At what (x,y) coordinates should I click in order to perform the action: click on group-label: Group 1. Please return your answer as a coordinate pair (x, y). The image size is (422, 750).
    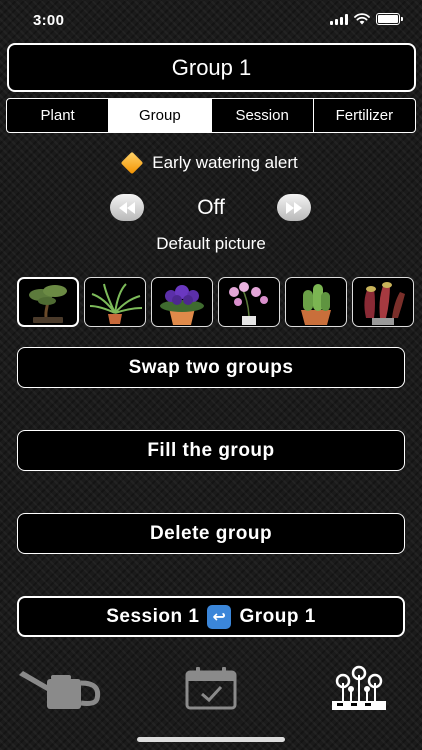
    Looking at the image, I should click on (277, 616).